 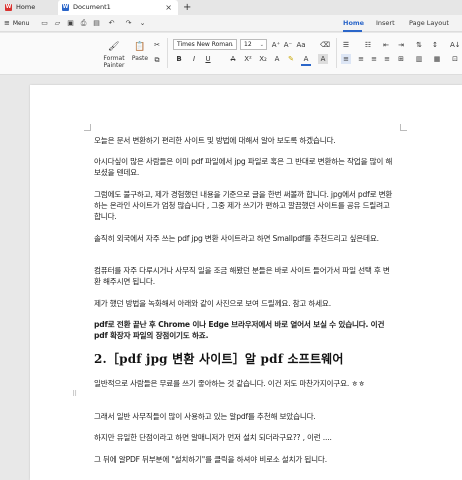 What do you see at coordinates (83, 23) in the screenshot?
I see `print-icon: ⎙` at bounding box center [83, 23].